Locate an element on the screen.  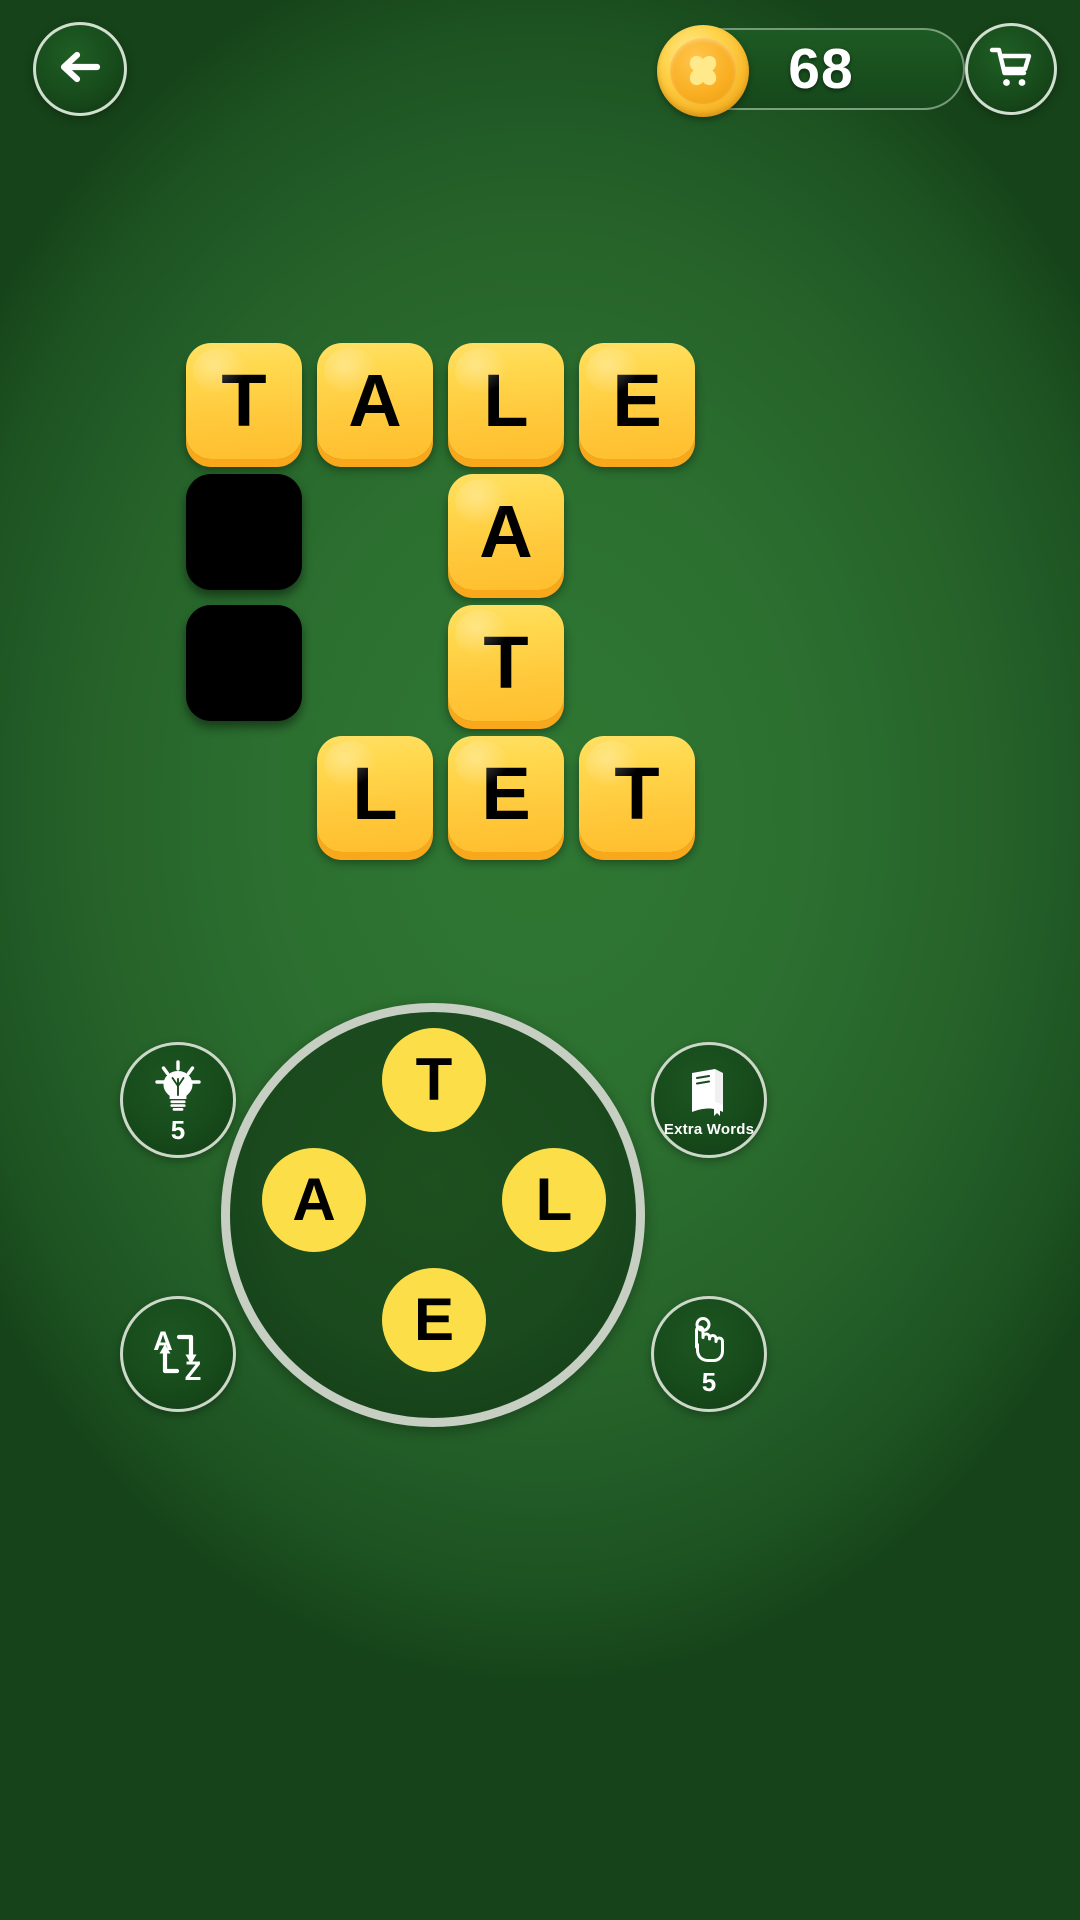
clover-coin-icon is located at coordinates (703, 71).